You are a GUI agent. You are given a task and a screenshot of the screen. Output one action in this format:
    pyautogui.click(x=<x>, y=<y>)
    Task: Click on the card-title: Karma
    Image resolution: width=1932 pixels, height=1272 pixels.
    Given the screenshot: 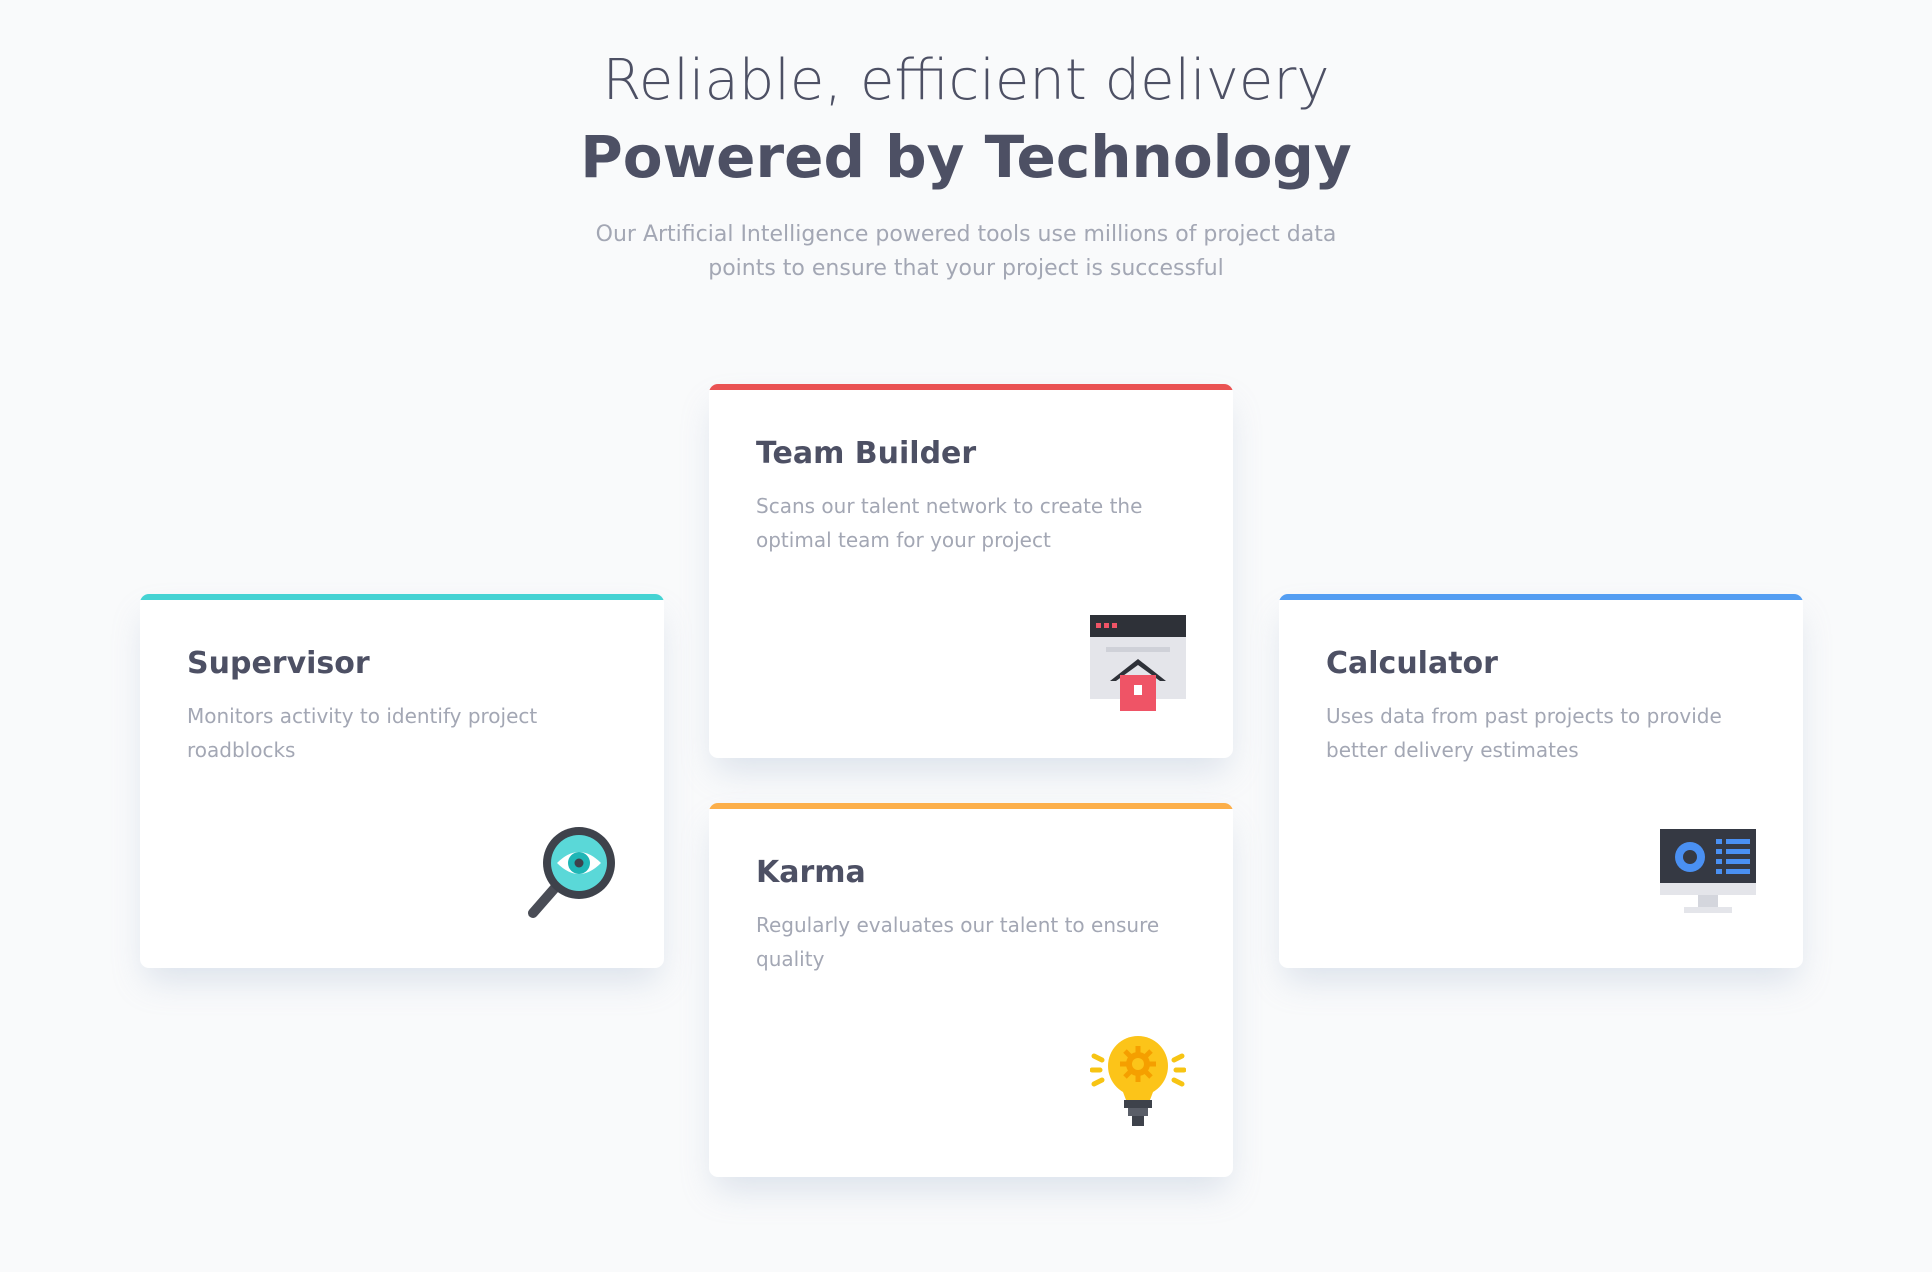 What is the action you would take?
    pyautogui.click(x=811, y=872)
    